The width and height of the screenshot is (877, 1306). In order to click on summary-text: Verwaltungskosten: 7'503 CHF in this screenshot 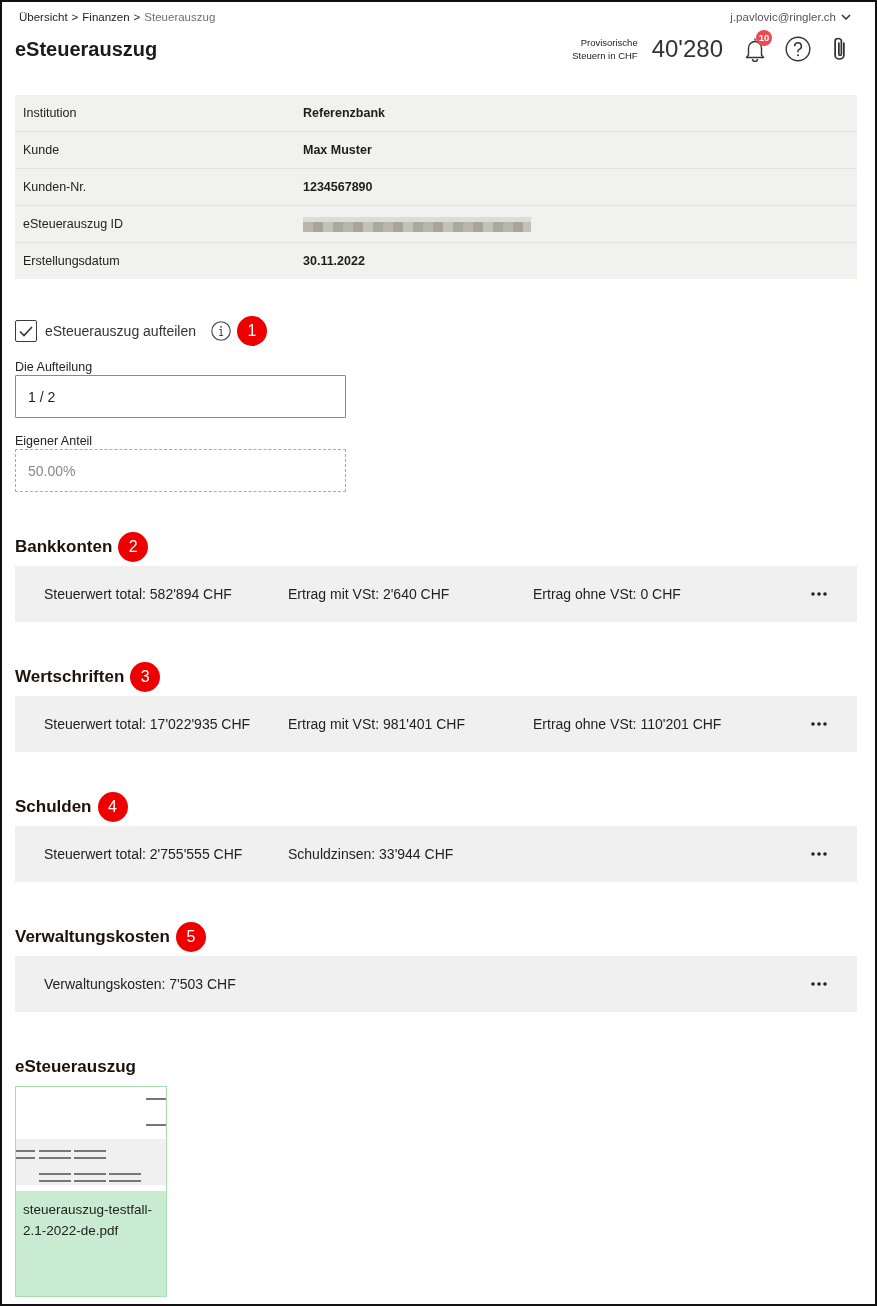, I will do `click(140, 984)`.